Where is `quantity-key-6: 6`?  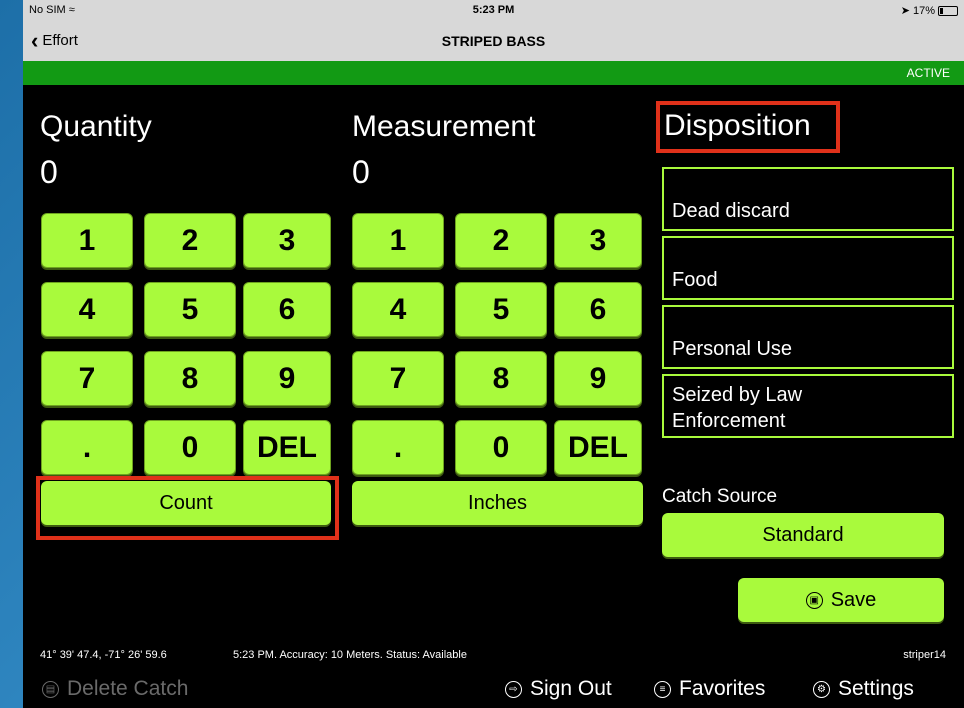
quantity-key-6: 6 is located at coordinates (287, 309).